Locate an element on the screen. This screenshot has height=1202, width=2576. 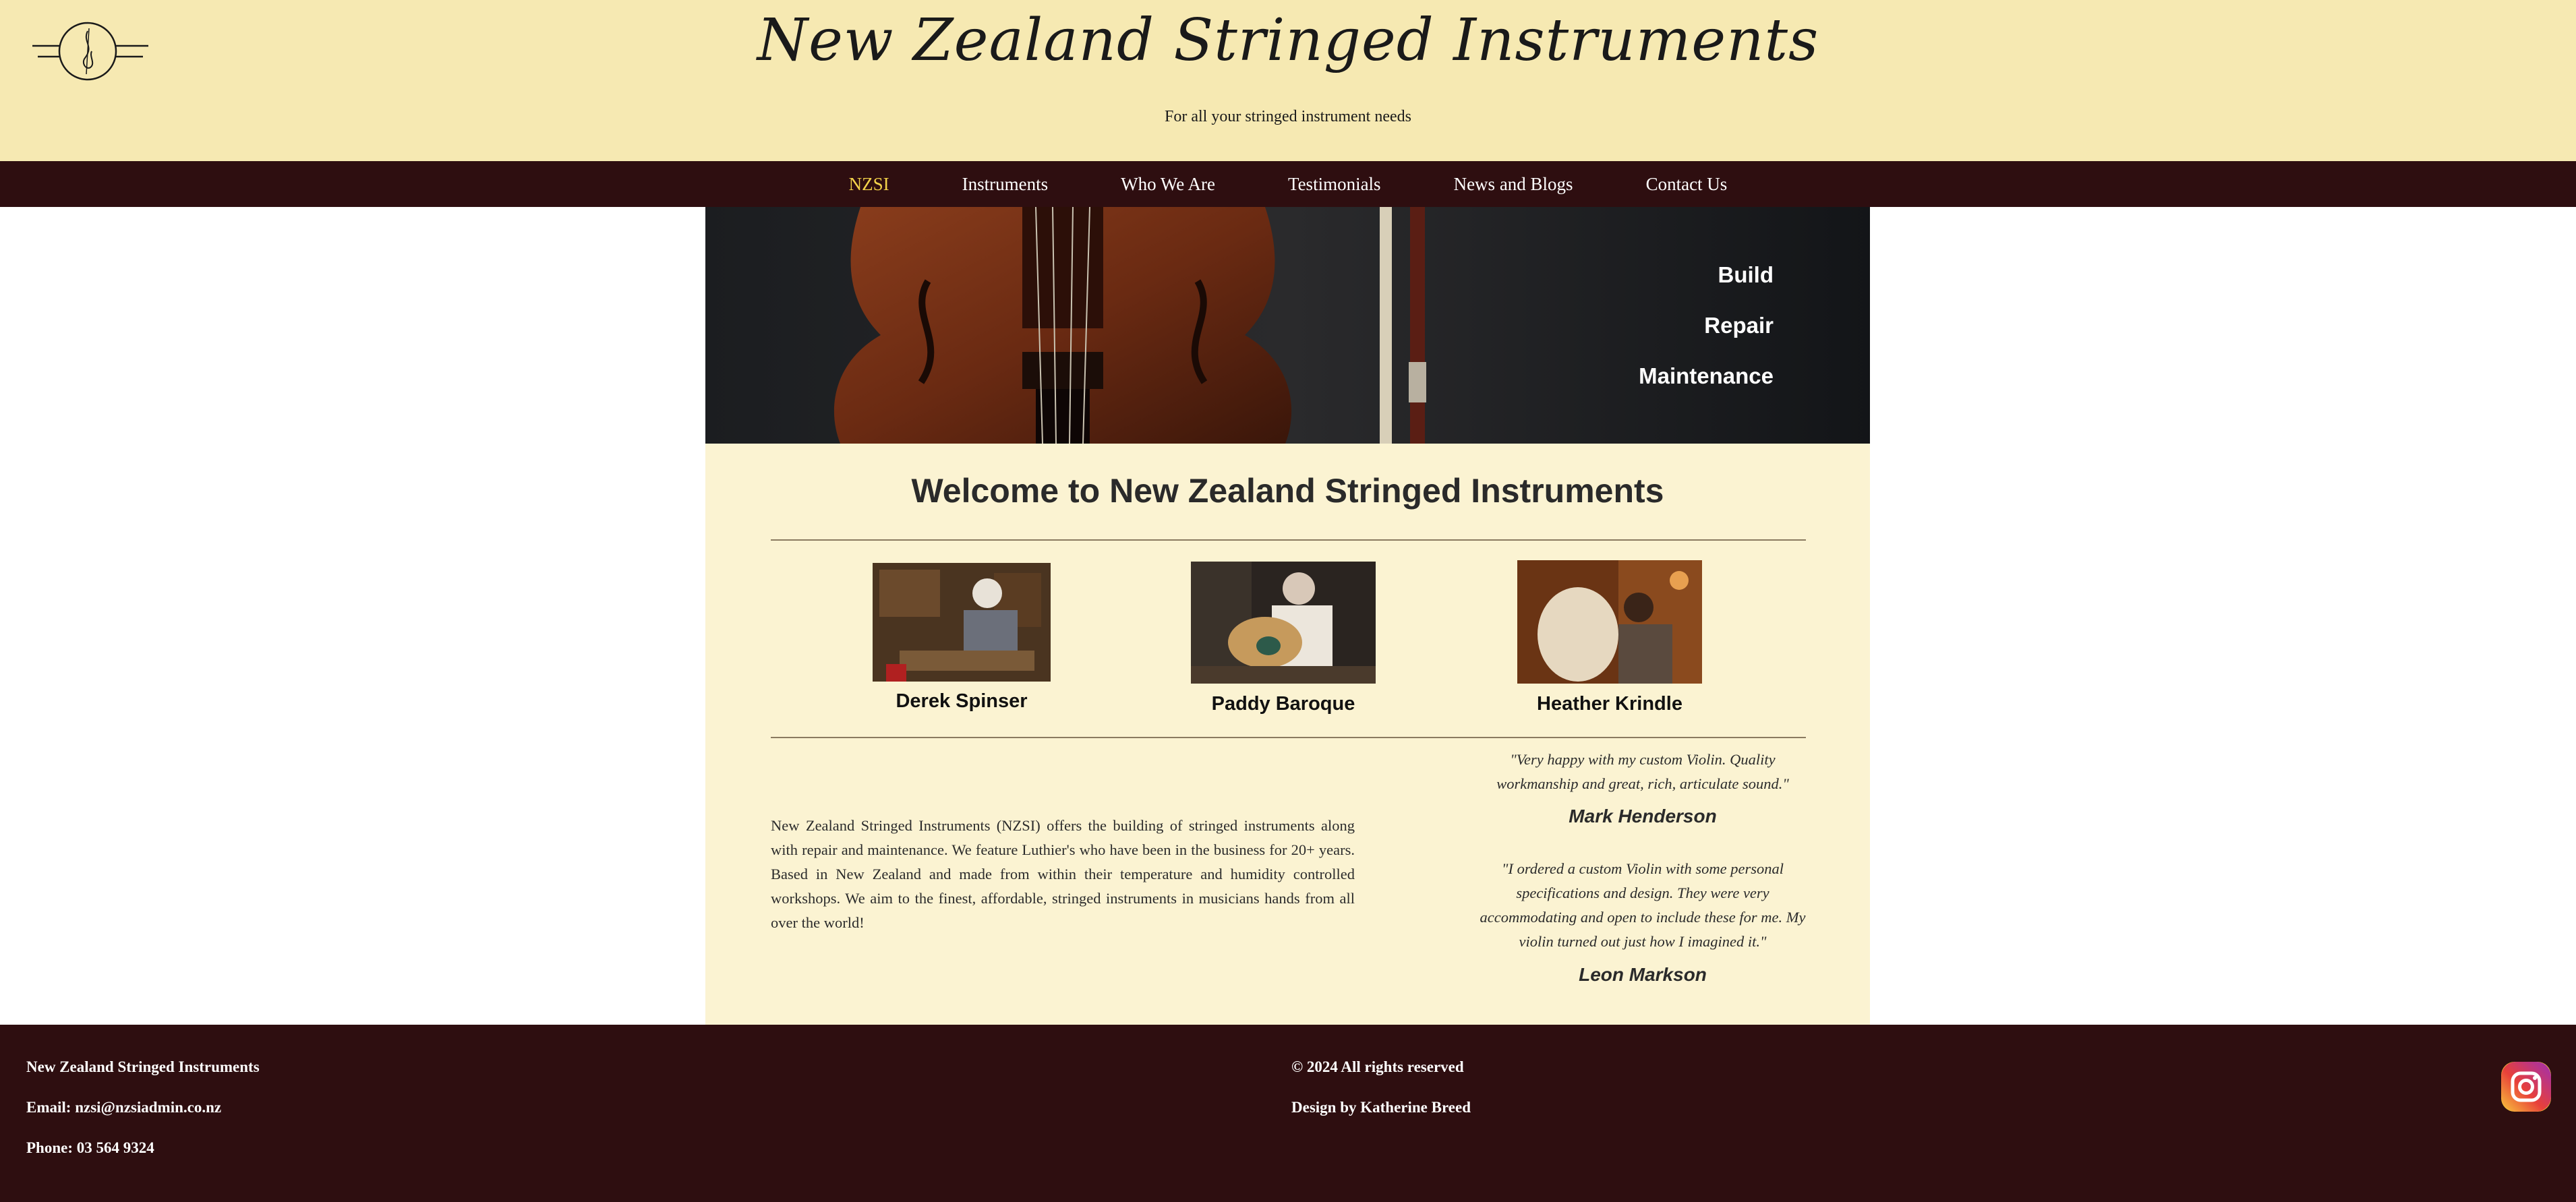
footer-design-credit: Design by Katherine Breed is located at coordinates (1381, 1107).